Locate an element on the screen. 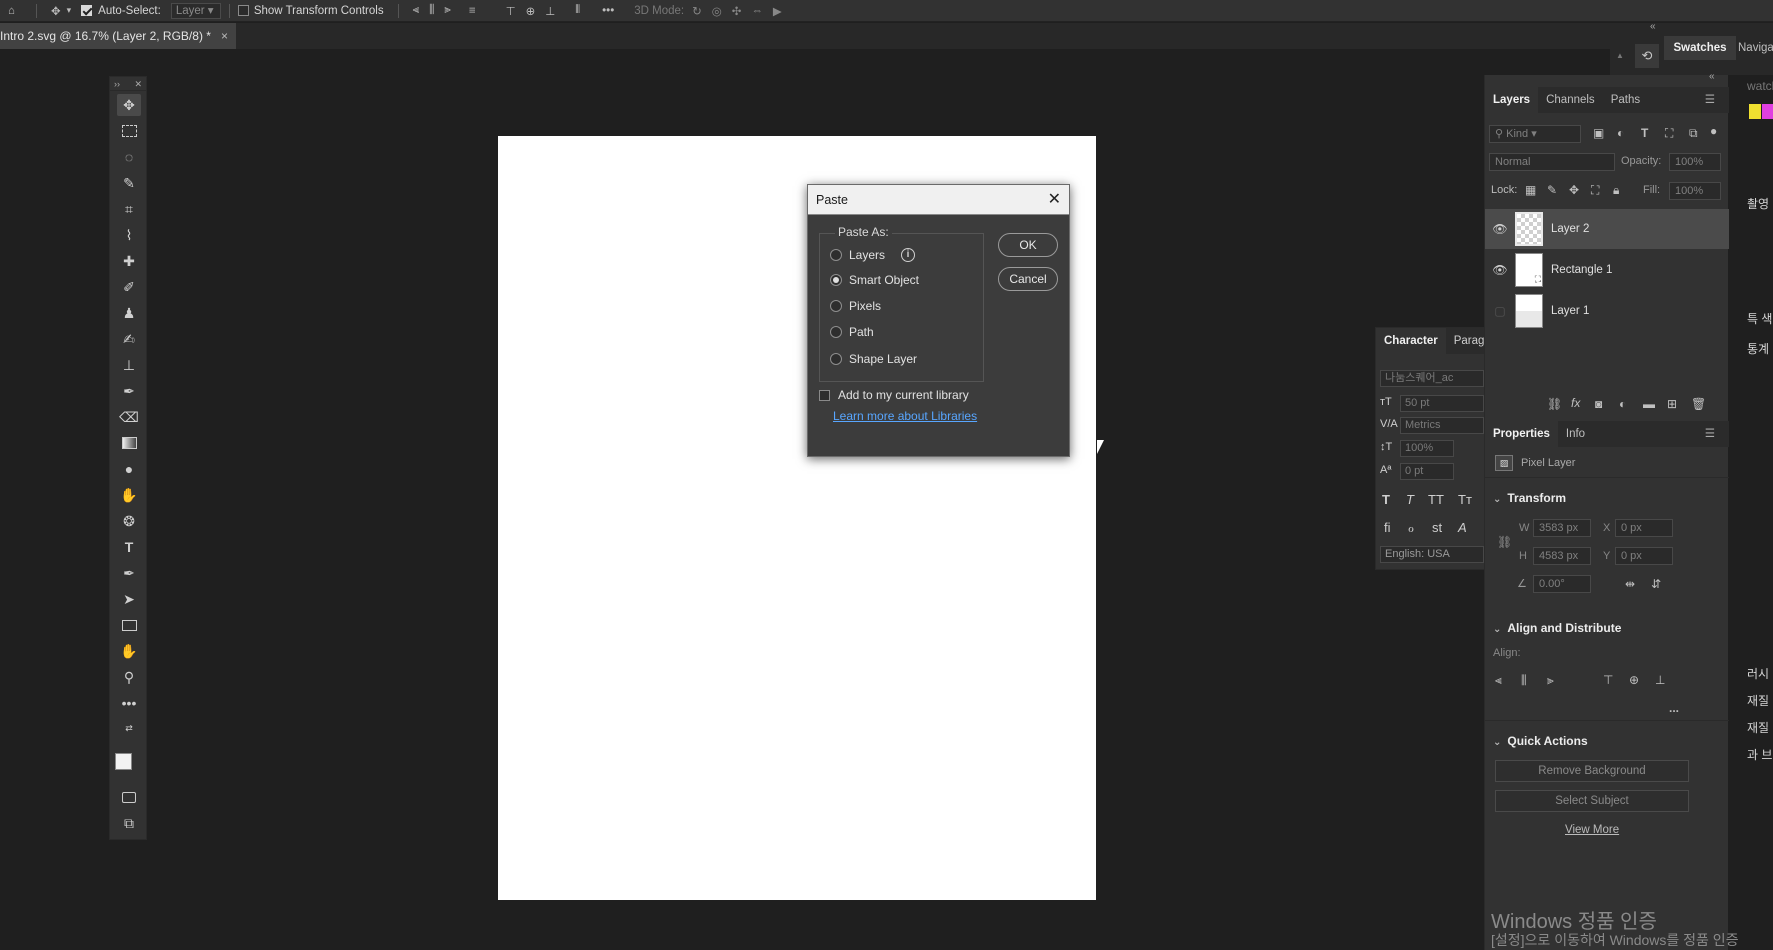 The image size is (1773, 950). tab-character: Character is located at coordinates (1411, 341).